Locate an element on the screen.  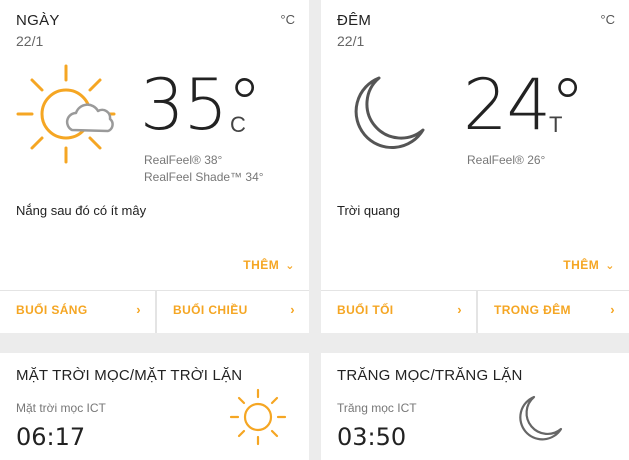
moonrise-section-title: TRĂNG MỌC/TRĂNG LẶN is located at coordinates (430, 375).